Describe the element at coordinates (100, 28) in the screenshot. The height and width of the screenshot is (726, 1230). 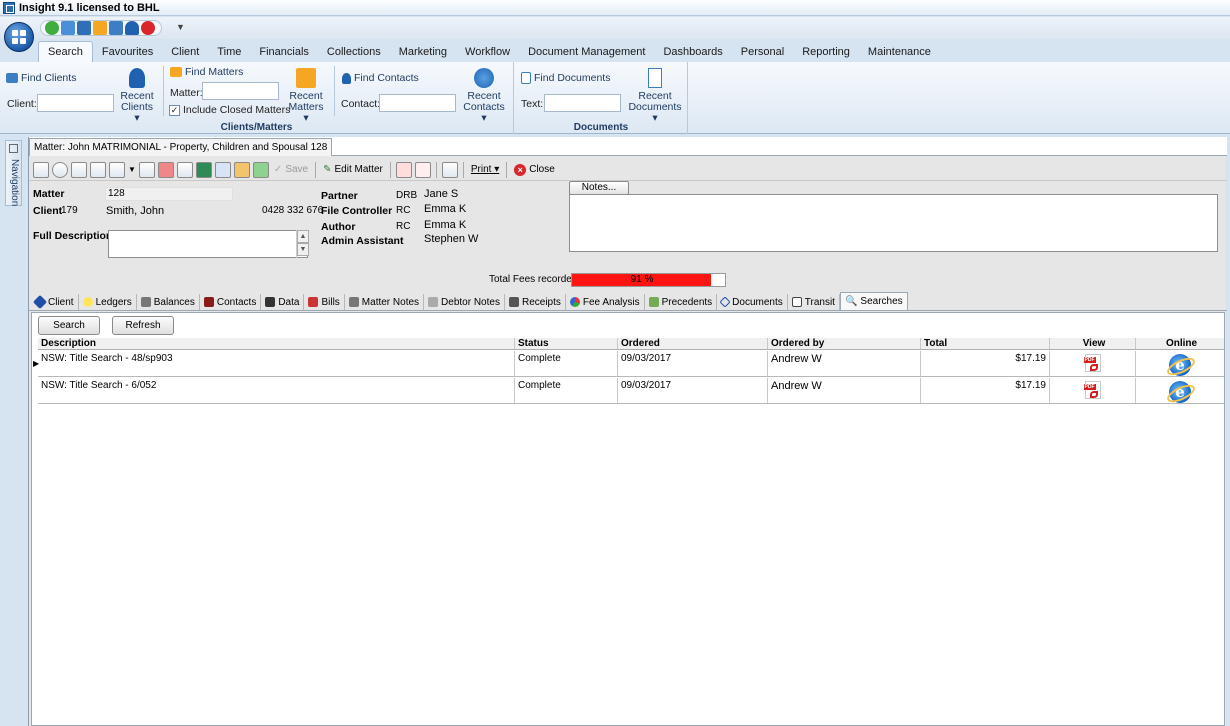
I see `folder-icon` at that location.